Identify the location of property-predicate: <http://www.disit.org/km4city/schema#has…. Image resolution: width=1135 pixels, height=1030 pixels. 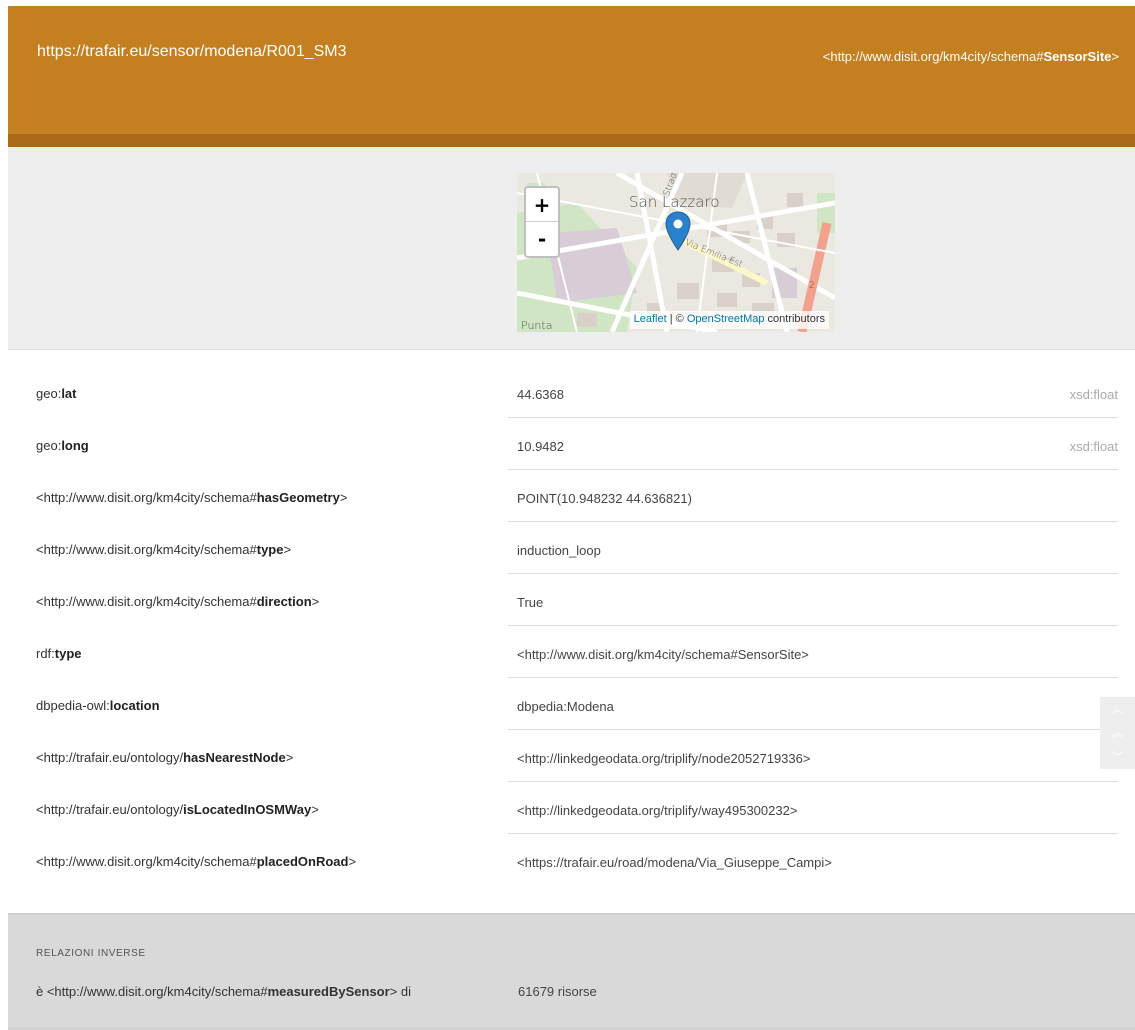
(191, 497).